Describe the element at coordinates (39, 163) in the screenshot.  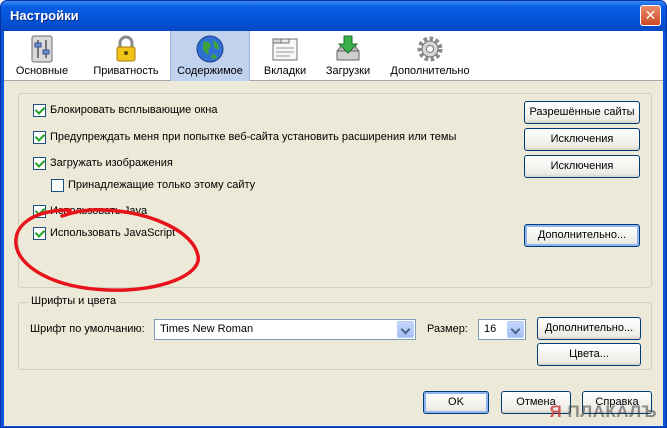
I see `load-images-checkbox` at that location.